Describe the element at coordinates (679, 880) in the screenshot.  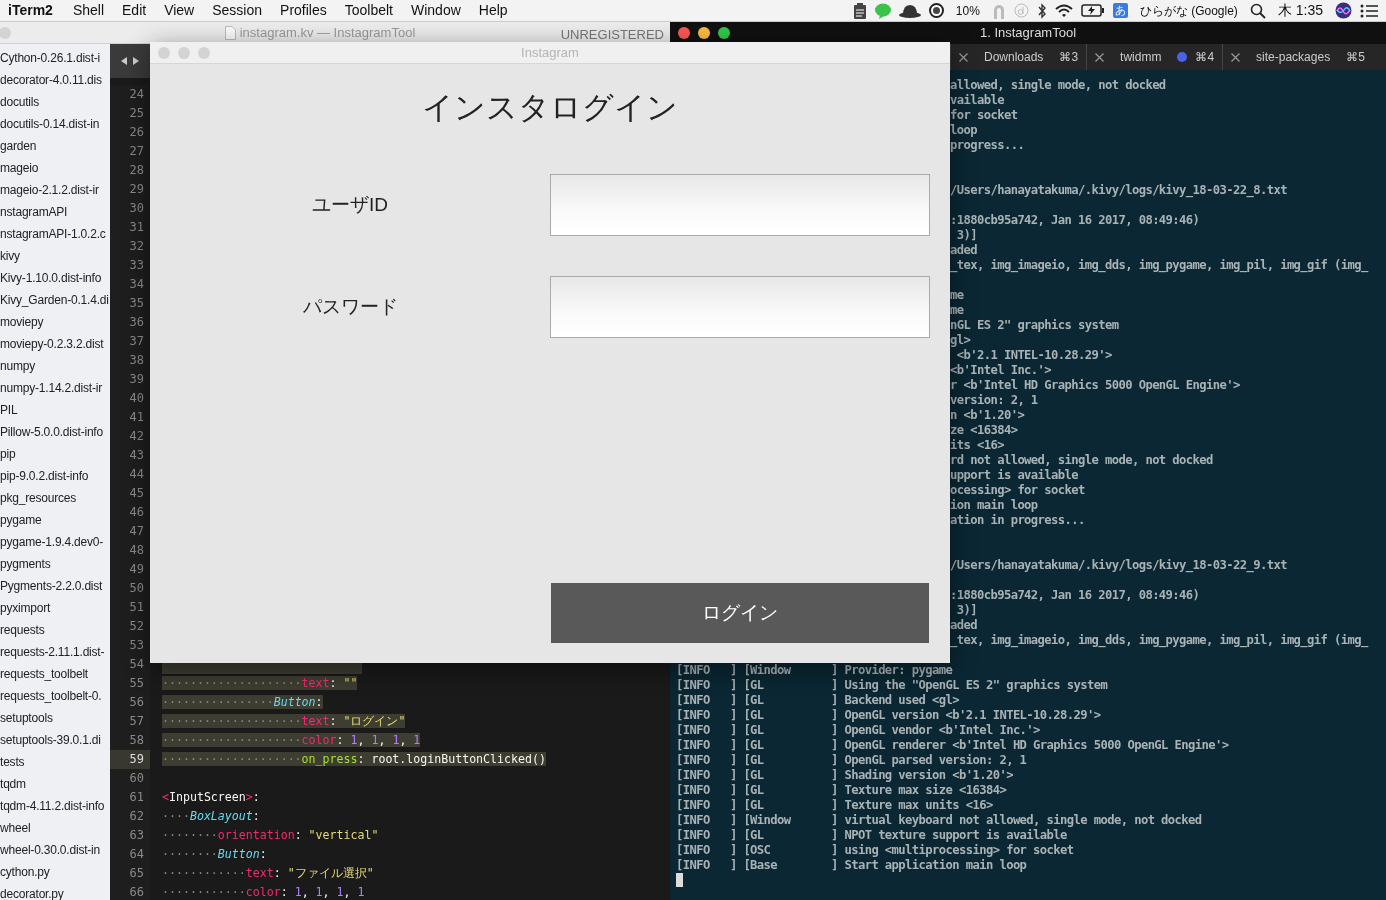
I see `text-cursor` at that location.